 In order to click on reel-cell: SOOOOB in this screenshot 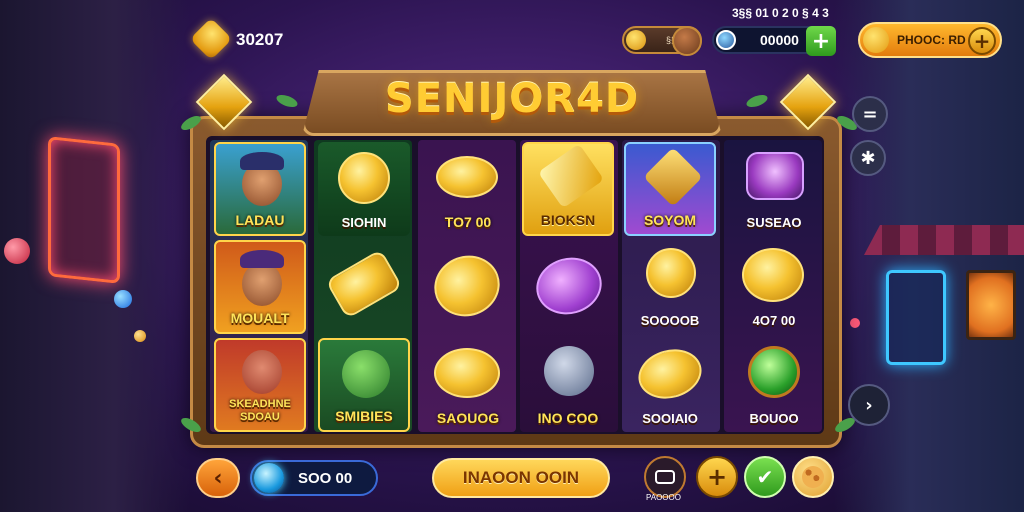, I will do `click(670, 287)`.